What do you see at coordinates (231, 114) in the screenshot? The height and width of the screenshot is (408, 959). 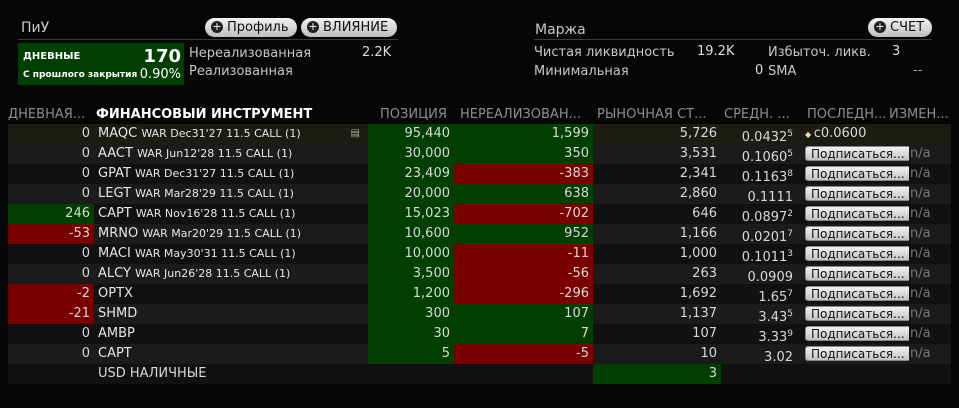 I see `col-header-instrument: ФИНАНСОВЫЙ ИНСТРУМЕНТ` at bounding box center [231, 114].